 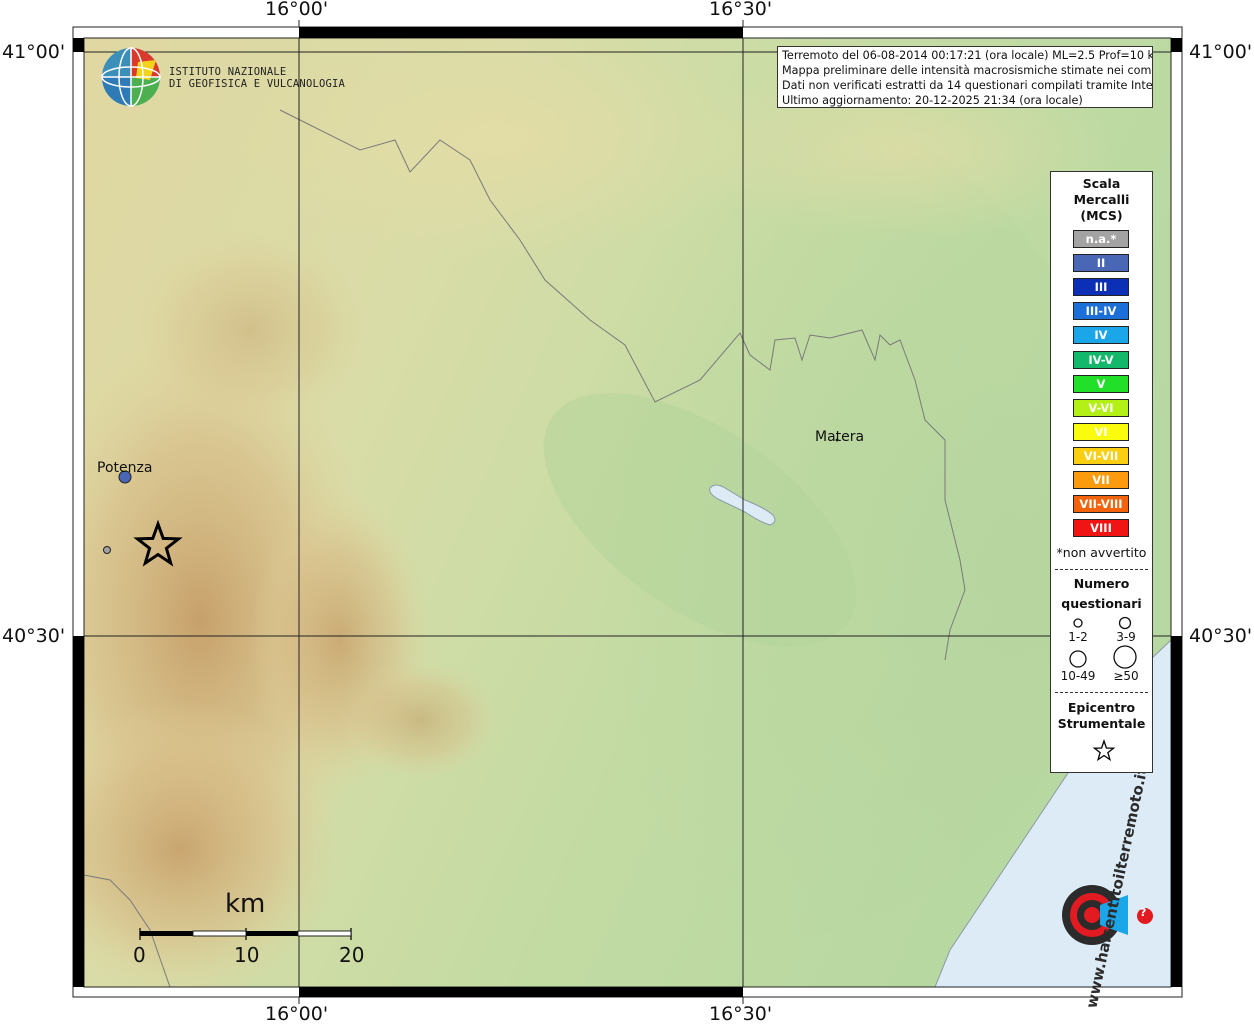 What do you see at coordinates (1101, 603) in the screenshot?
I see `count-title-2: questionari` at bounding box center [1101, 603].